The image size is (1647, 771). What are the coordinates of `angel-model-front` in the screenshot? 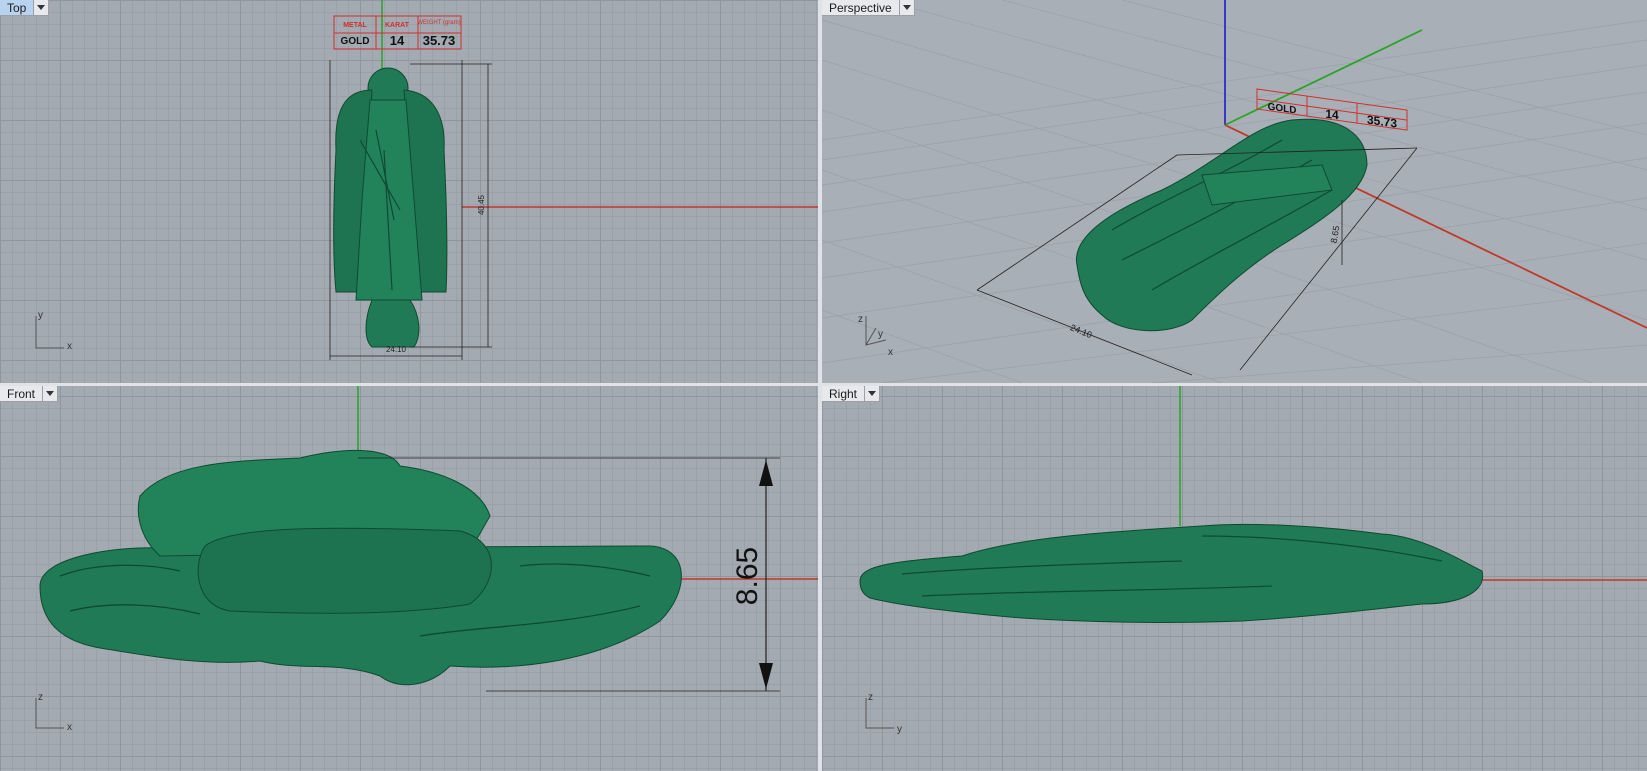 It's located at (360, 568).